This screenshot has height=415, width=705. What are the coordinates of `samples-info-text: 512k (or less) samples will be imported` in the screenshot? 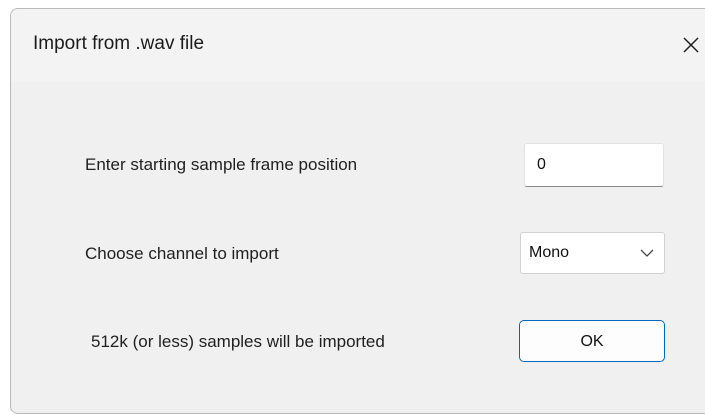 It's located at (238, 341).